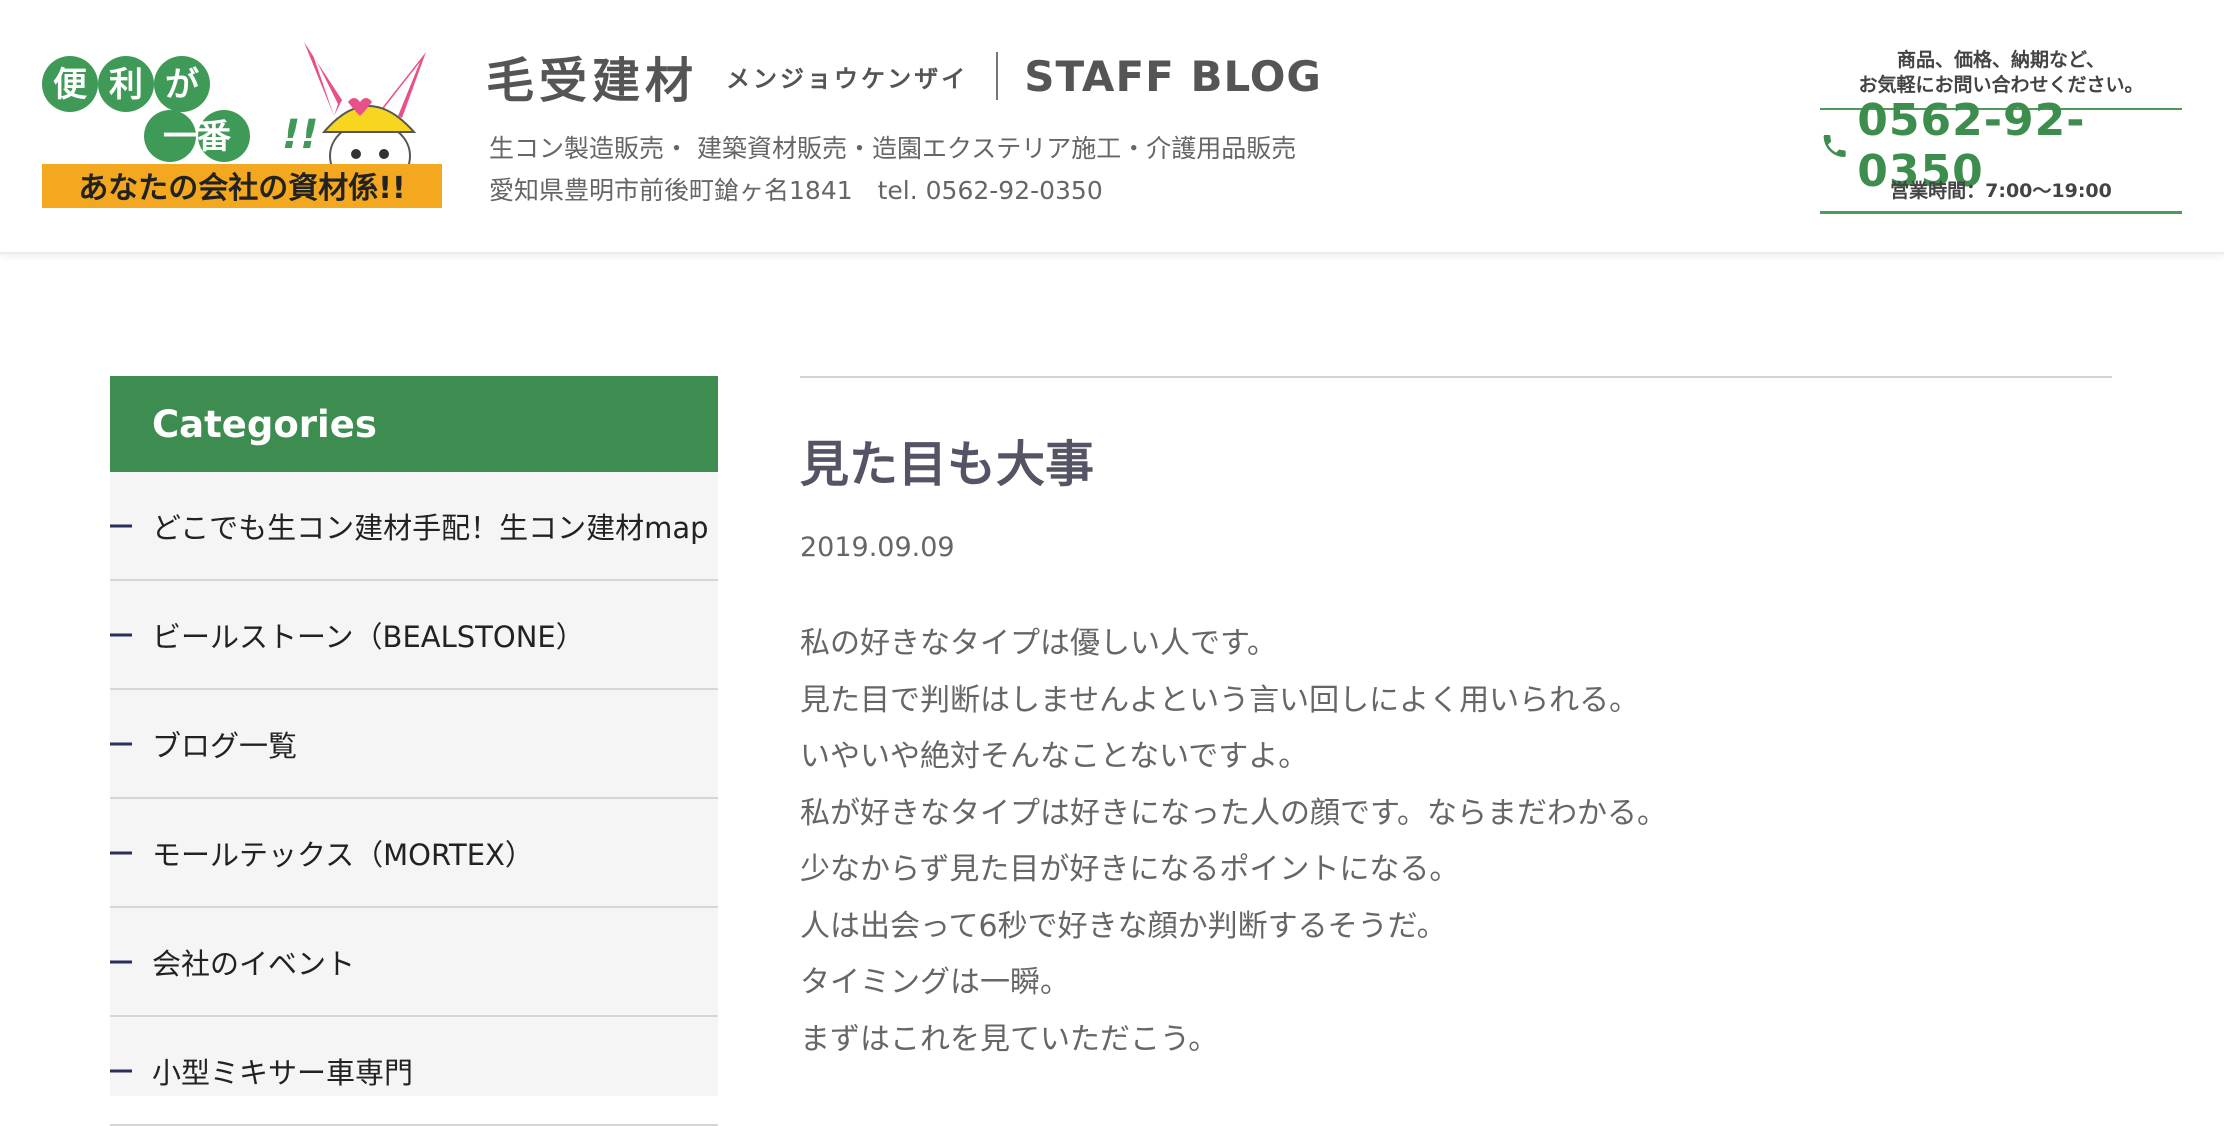  What do you see at coordinates (2001, 60) in the screenshot?
I see `contact-note-line1: 商品、価格、納期など、` at bounding box center [2001, 60].